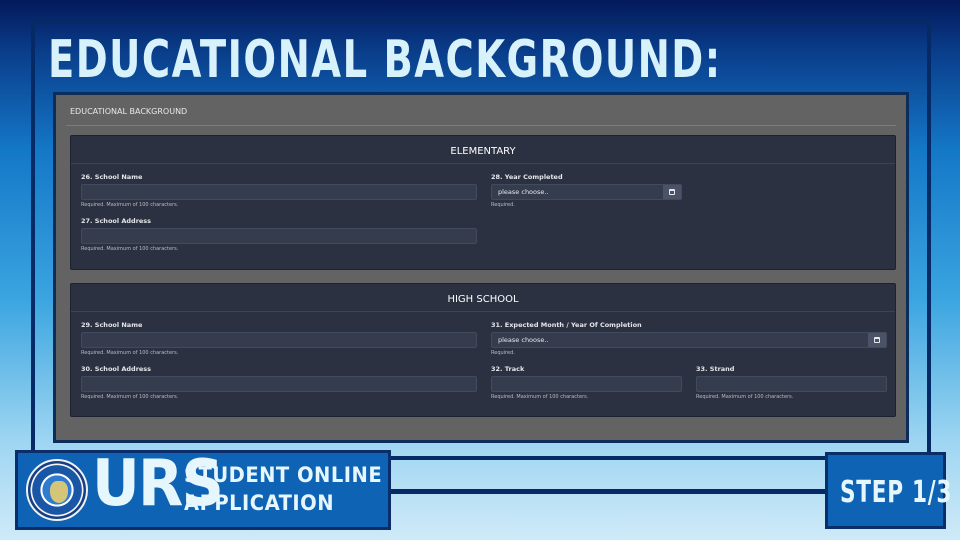  I want to click on step-indicator: STEP 1/3, so click(888, 490).